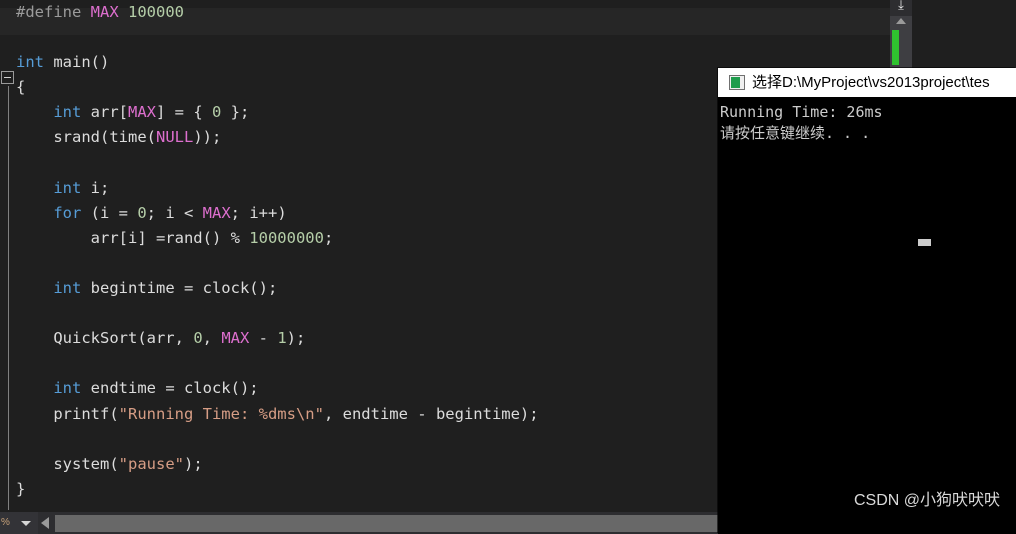  I want to click on code-token: QuickSort(arr,, so click(105, 338).